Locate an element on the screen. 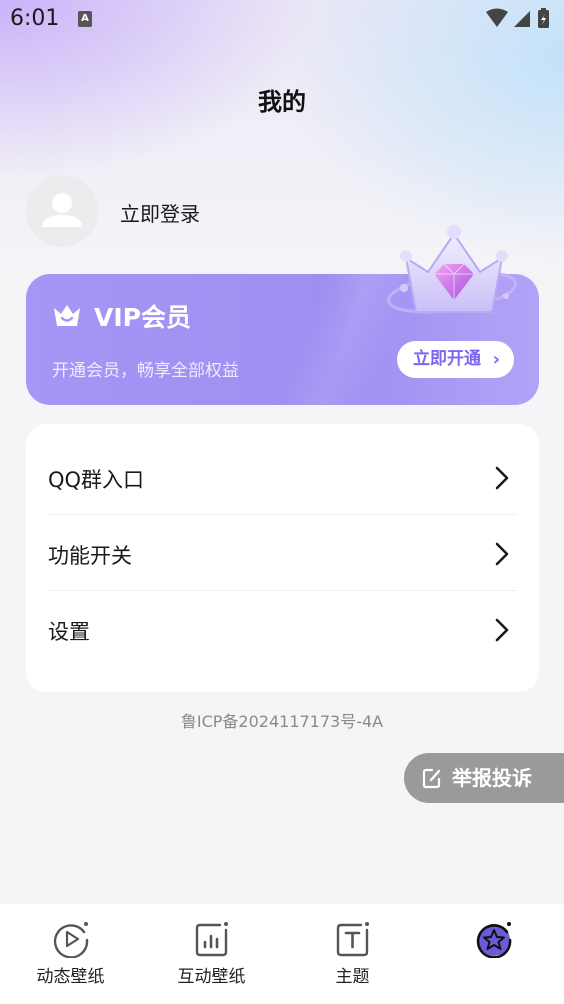 The height and width of the screenshot is (1004, 564). avatar is located at coordinates (62, 211).